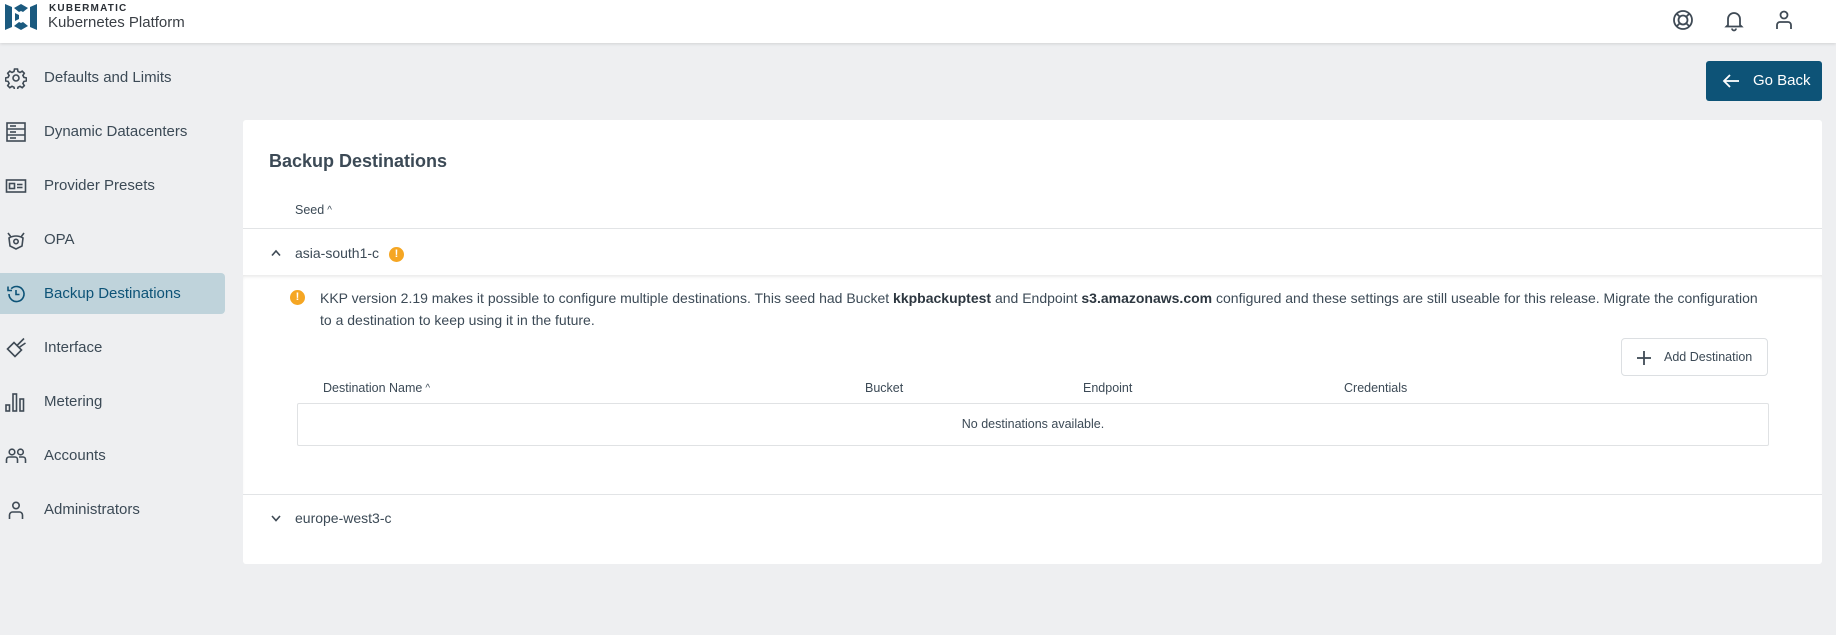 The image size is (1836, 635). I want to click on sidebar-item-dynamic-datacenters: Dynamic Datacenters, so click(112, 131).